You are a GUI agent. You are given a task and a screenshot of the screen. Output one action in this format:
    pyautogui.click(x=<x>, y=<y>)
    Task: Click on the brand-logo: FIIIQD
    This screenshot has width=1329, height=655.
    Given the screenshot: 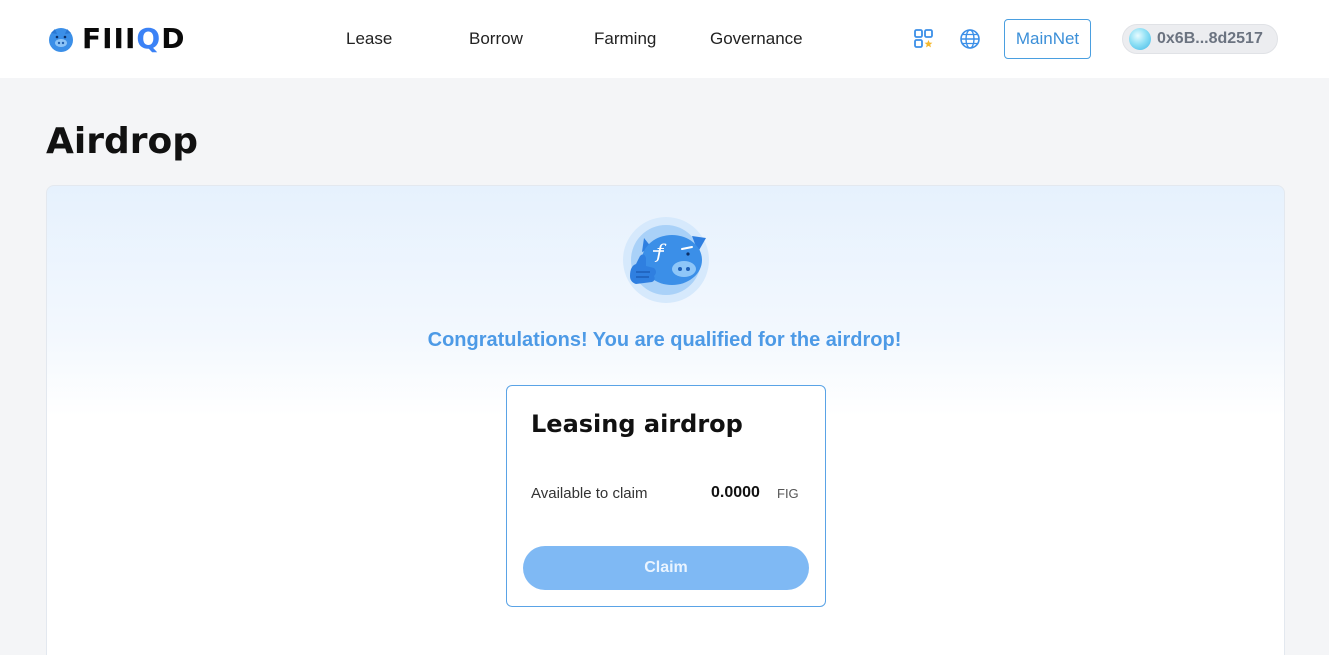 What is the action you would take?
    pyautogui.click(x=115, y=39)
    